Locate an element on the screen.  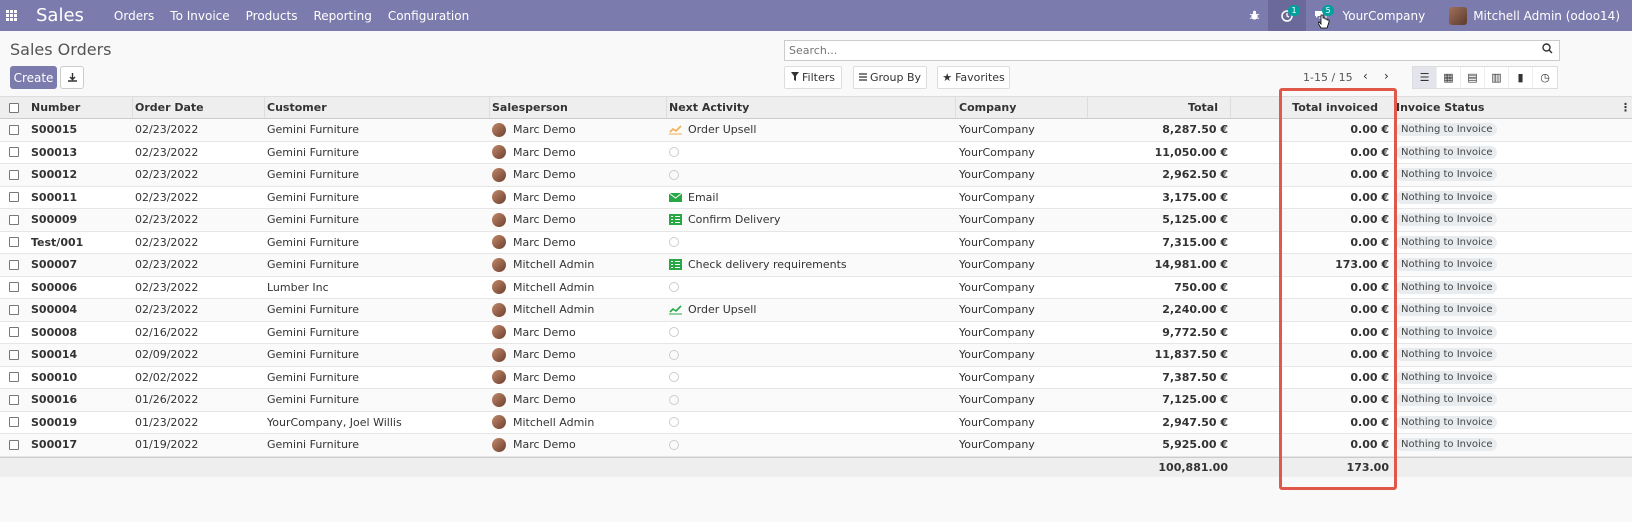
group-by-button: Group By is located at coordinates (890, 77).